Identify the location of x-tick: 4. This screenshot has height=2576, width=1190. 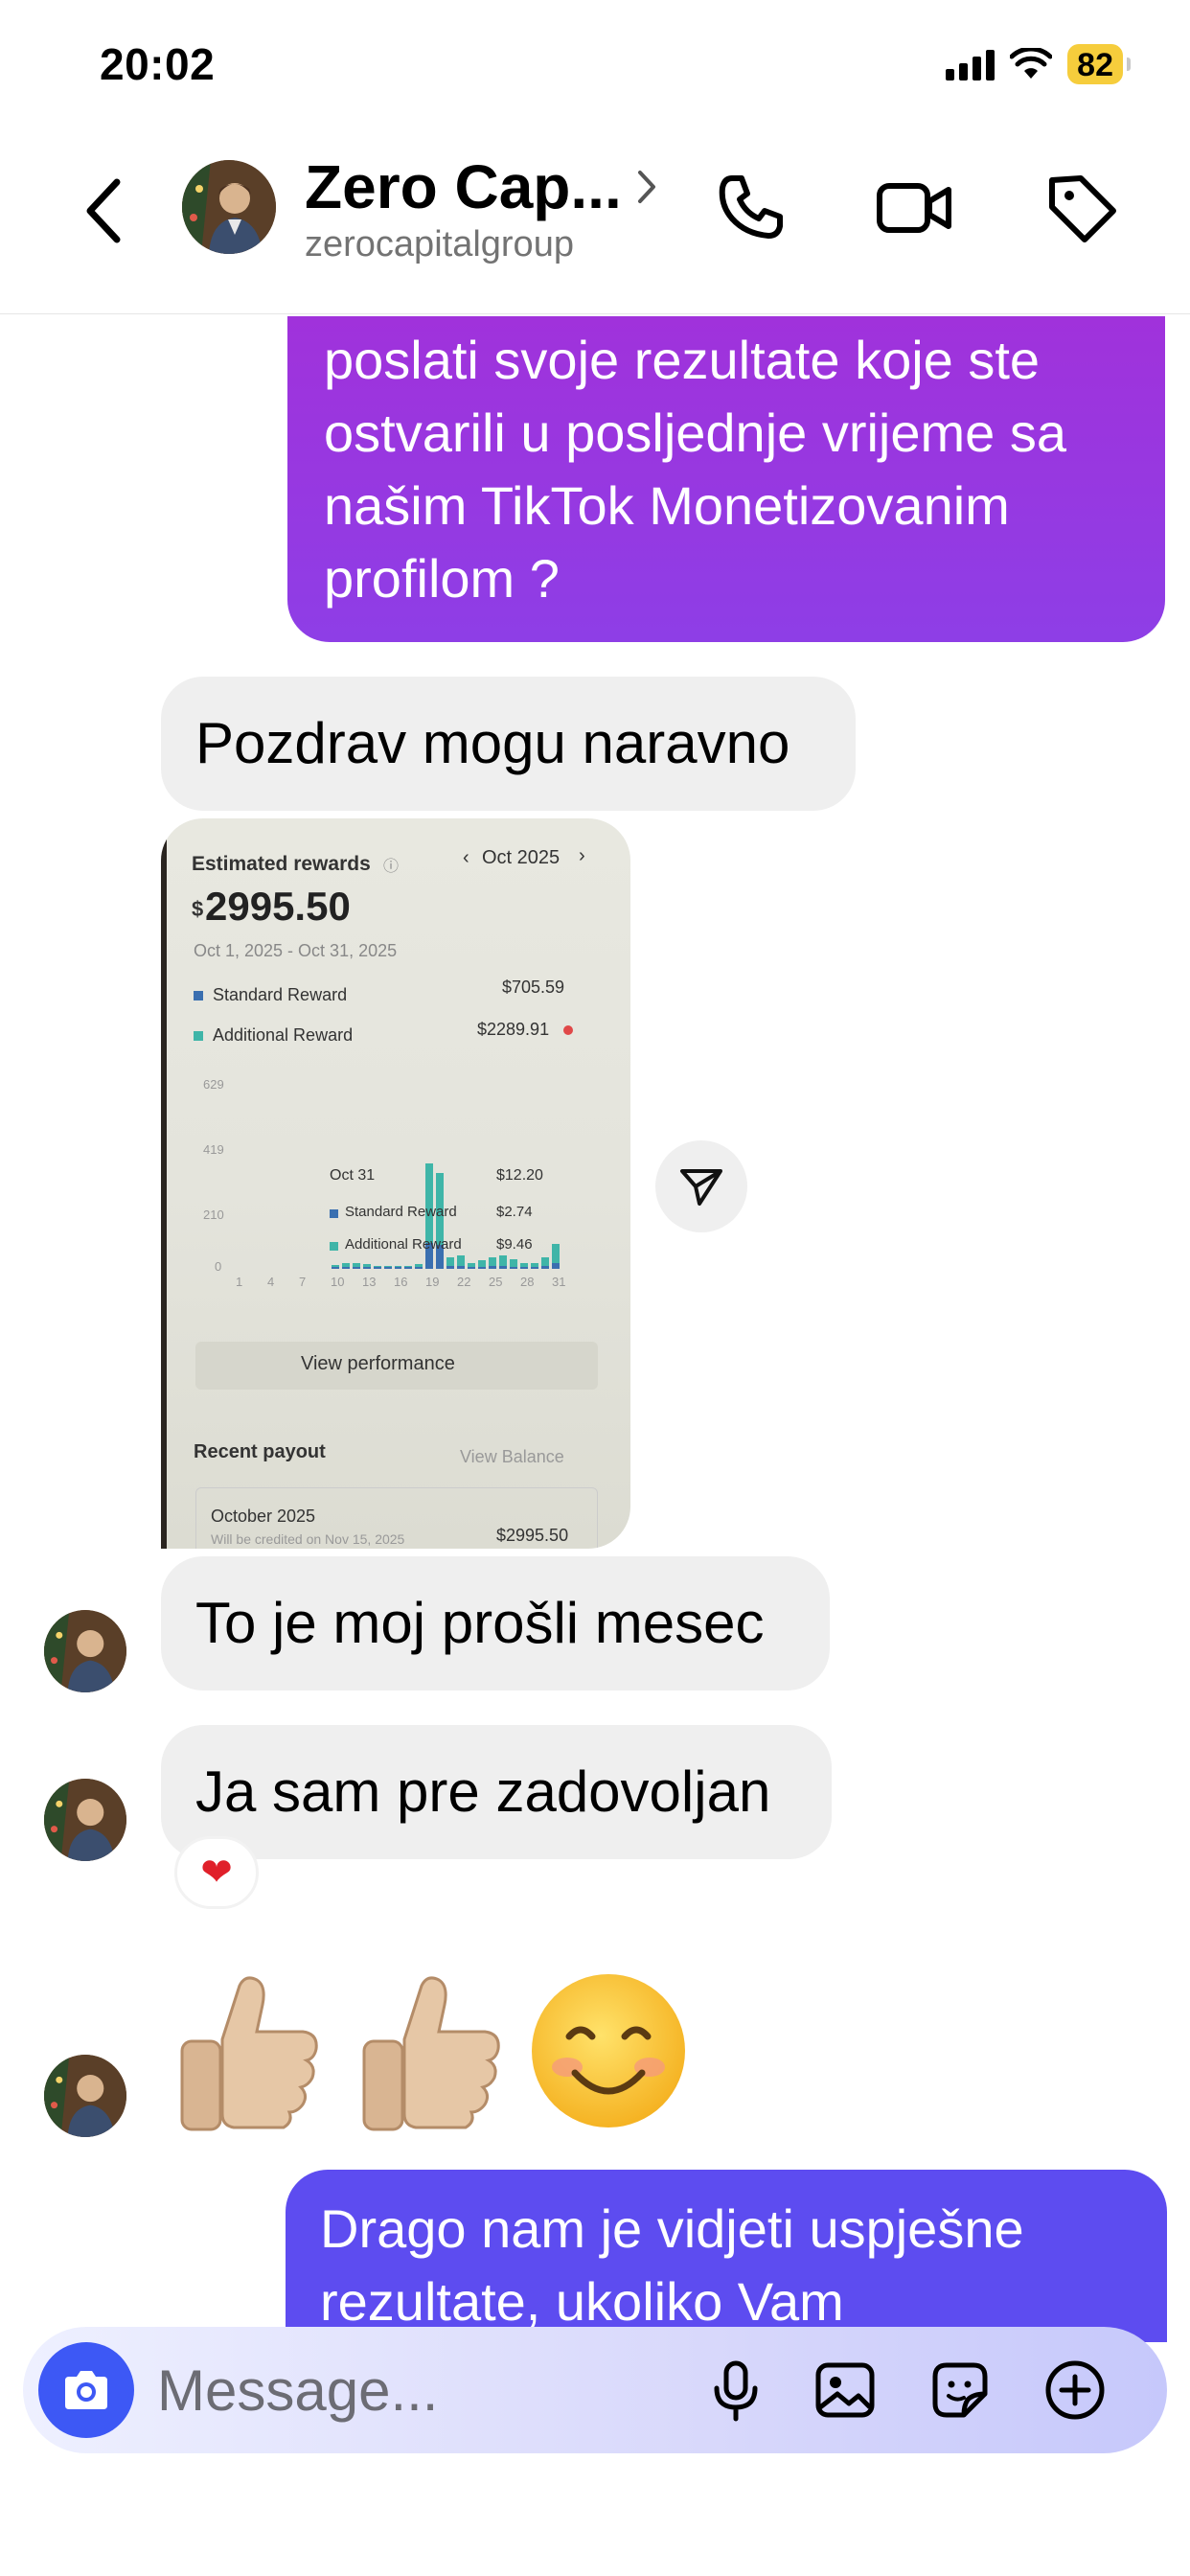
(271, 1282).